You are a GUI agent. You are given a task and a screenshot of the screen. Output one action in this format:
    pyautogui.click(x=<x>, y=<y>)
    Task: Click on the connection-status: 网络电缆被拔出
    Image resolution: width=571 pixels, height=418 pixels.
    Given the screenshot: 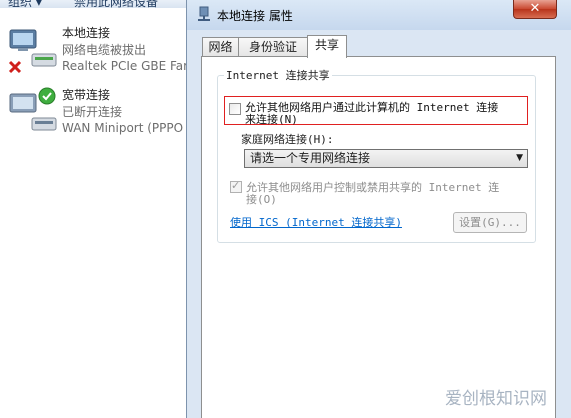 What is the action you would take?
    pyautogui.click(x=104, y=50)
    